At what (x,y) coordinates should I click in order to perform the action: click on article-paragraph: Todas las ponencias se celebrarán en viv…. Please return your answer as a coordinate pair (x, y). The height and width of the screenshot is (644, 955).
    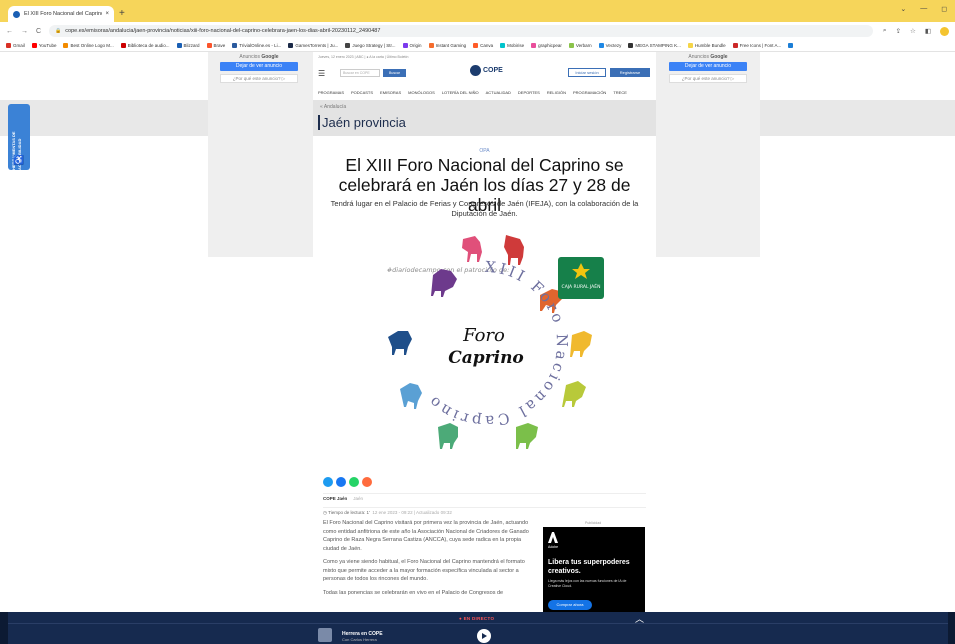
    Looking at the image, I should click on (413, 592).